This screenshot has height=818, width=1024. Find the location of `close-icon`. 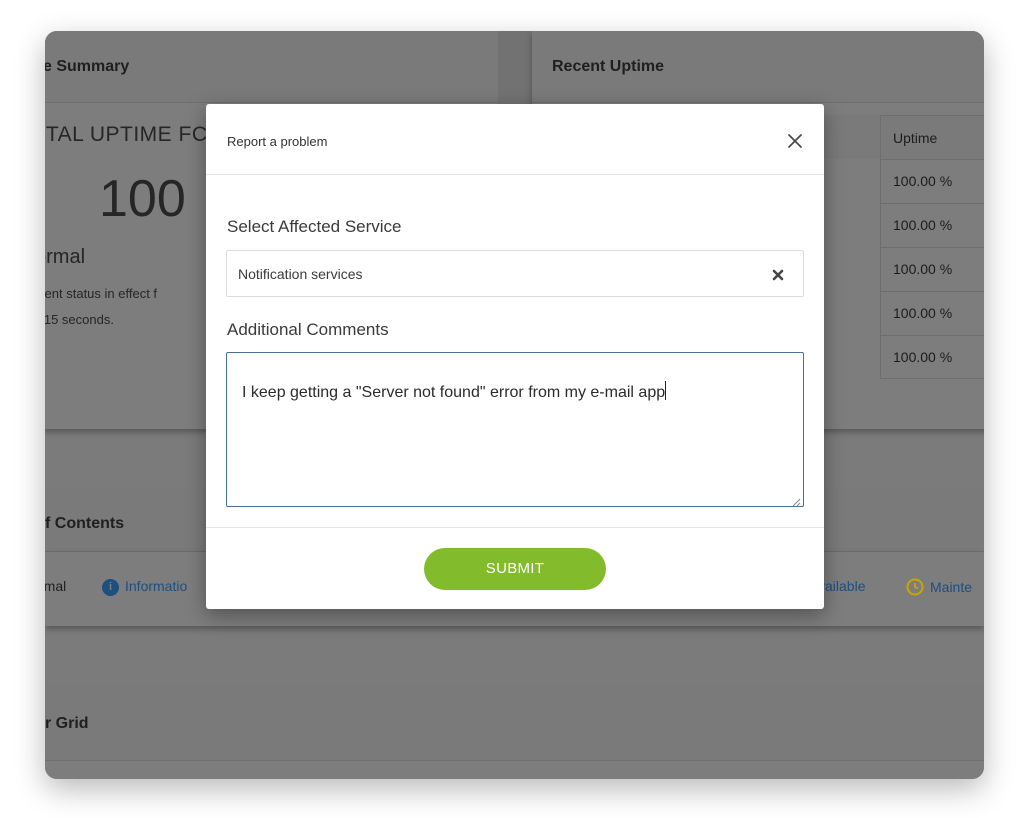

close-icon is located at coordinates (795, 141).